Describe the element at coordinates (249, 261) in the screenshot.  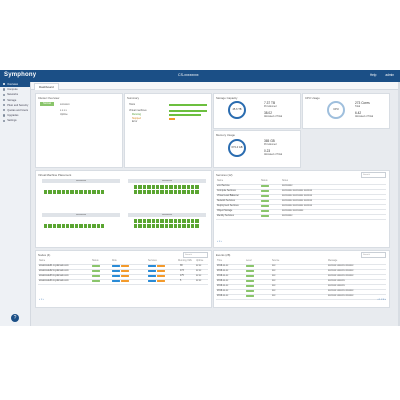
I see `col-level: Level` at that location.